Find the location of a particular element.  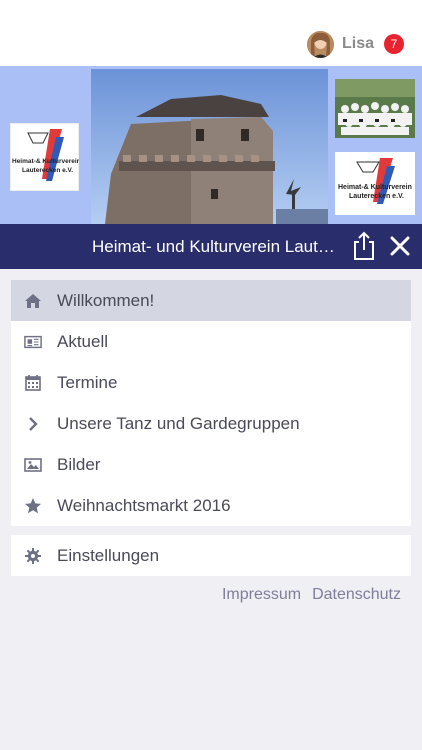

club-logo-small: Heimat-& Kulturverein Lauterecken e.V. is located at coordinates (375, 183).